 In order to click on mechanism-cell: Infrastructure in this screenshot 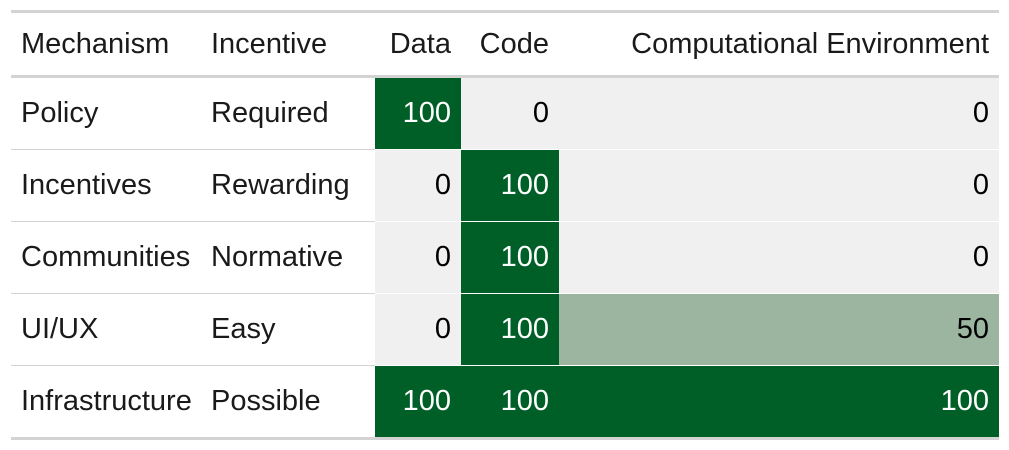, I will do `click(106, 402)`.